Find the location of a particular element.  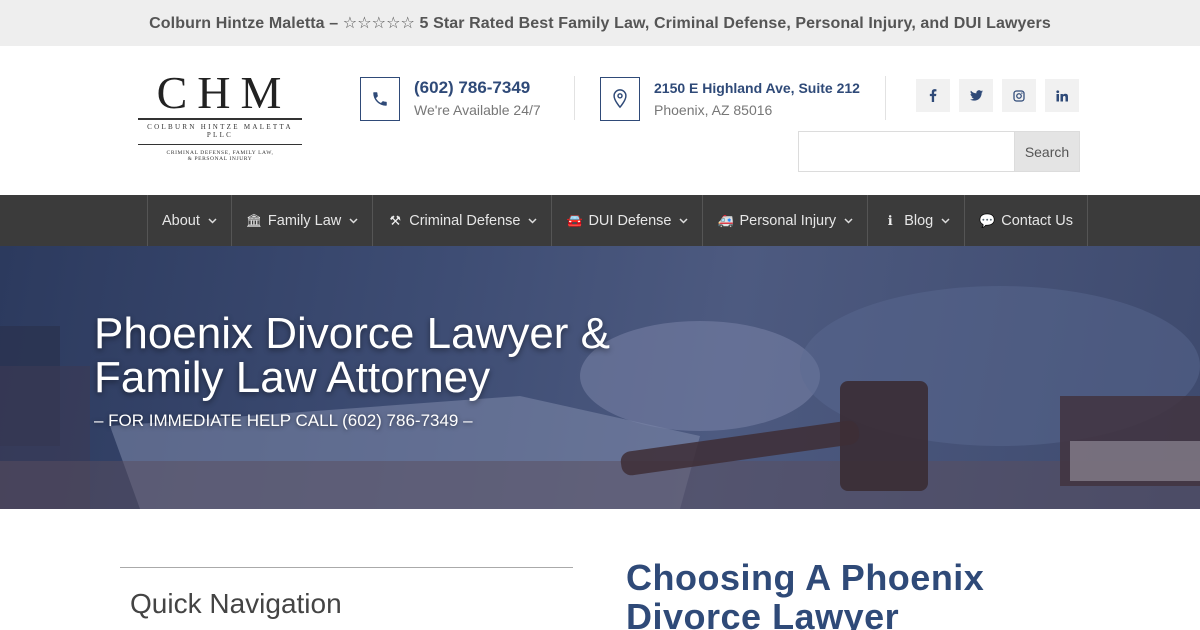

nav-item-contact-us: 💬 Contact Us is located at coordinates (1026, 220).